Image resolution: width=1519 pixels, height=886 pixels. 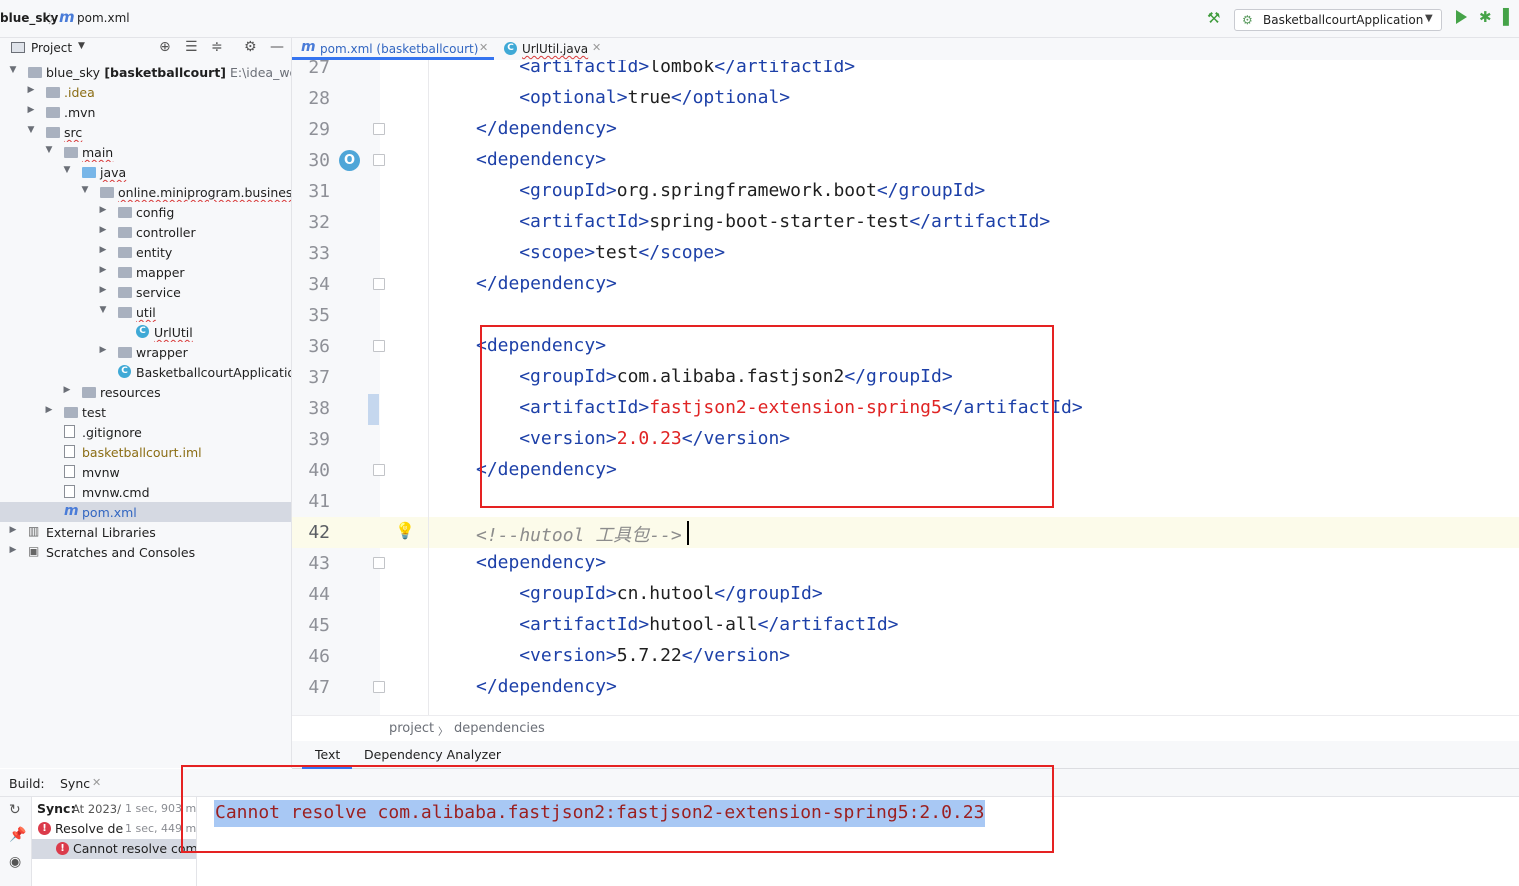 I want to click on expand-all-icon: ☰, so click(x=191, y=47).